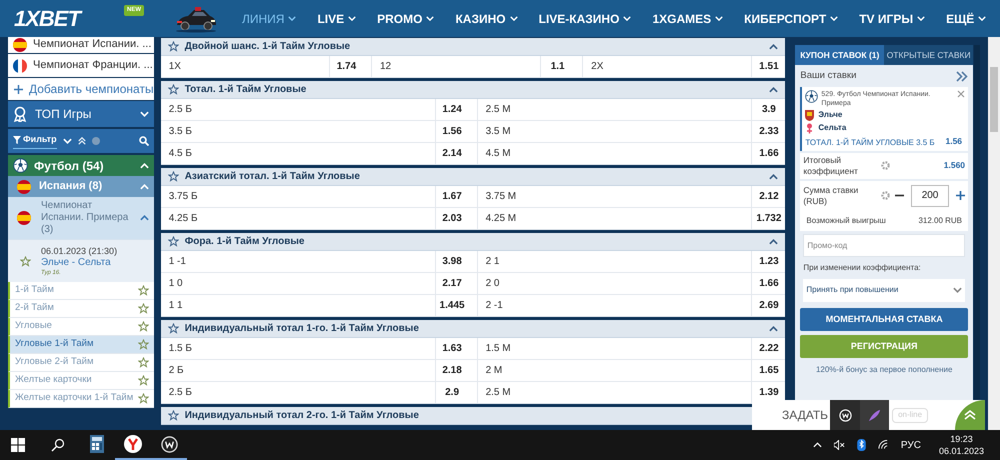  What do you see at coordinates (17, 140) in the screenshot?
I see `filter-icon` at bounding box center [17, 140].